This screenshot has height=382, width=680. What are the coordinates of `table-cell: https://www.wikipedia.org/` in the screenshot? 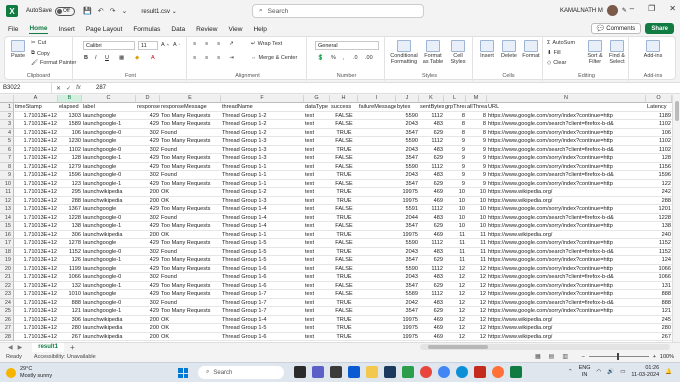 It's located at (566, 337).